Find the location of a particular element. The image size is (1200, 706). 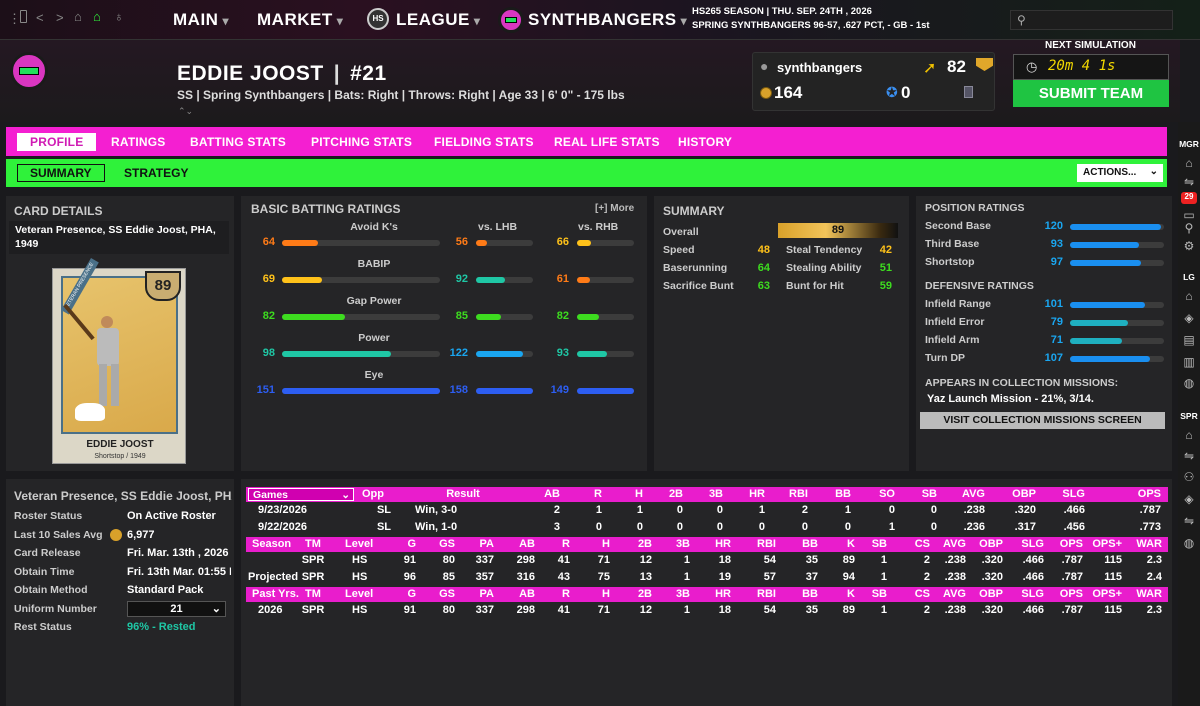

bulb-icon: ♁ is located at coordinates (119, 16).